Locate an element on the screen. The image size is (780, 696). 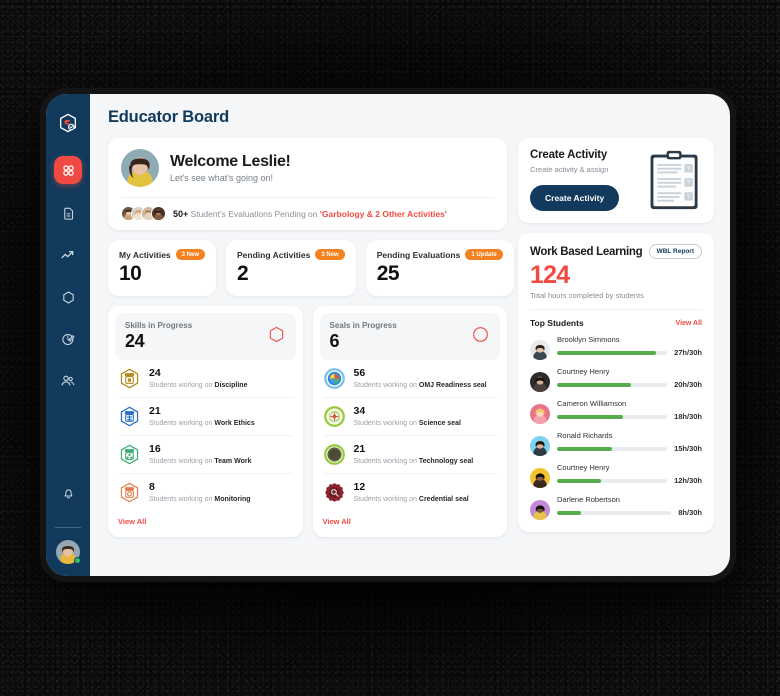
seals-view-all-link: View All is located at coordinates (337, 521).